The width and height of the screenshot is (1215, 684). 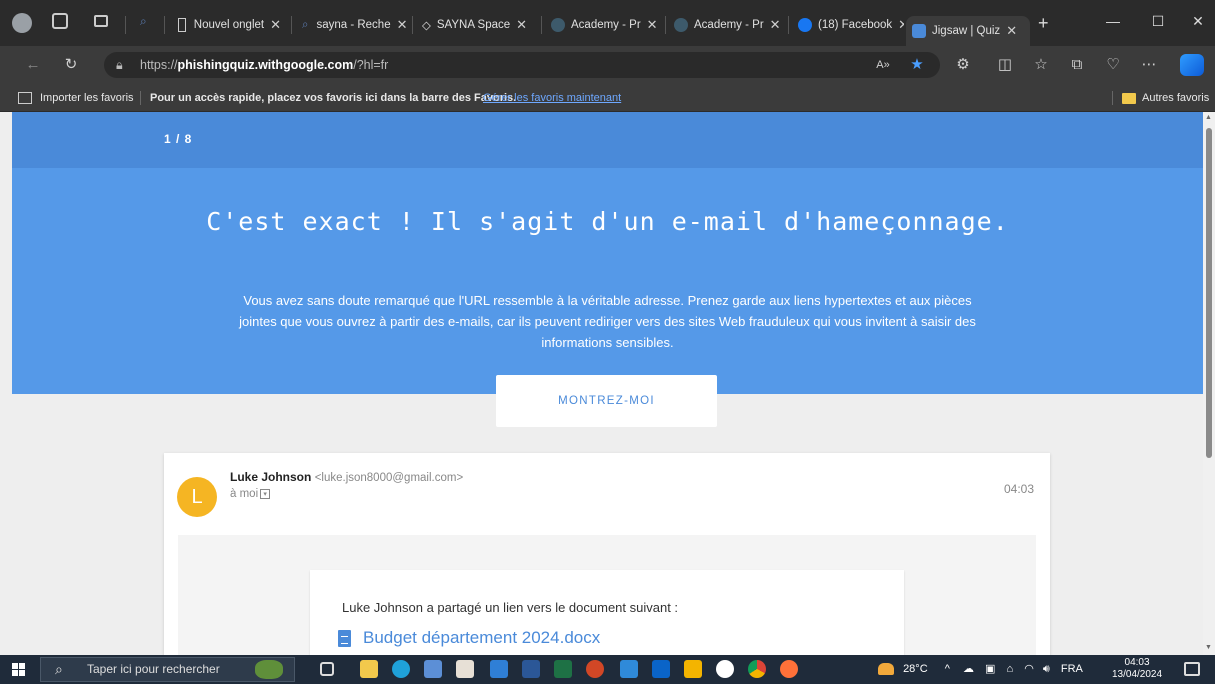 I want to click on tab-sayna-space: ◇ SAYNA Space ✕, so click(x=477, y=25).